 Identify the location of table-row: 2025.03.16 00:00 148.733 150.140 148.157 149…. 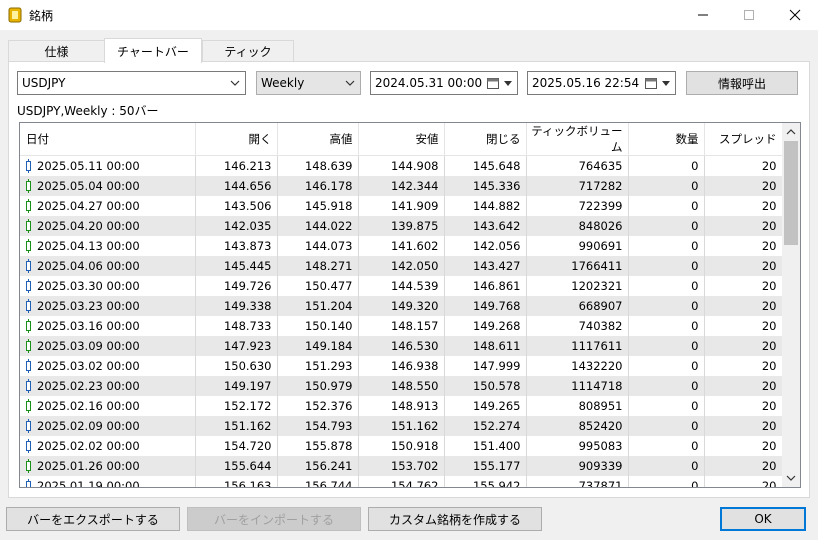
(401, 325).